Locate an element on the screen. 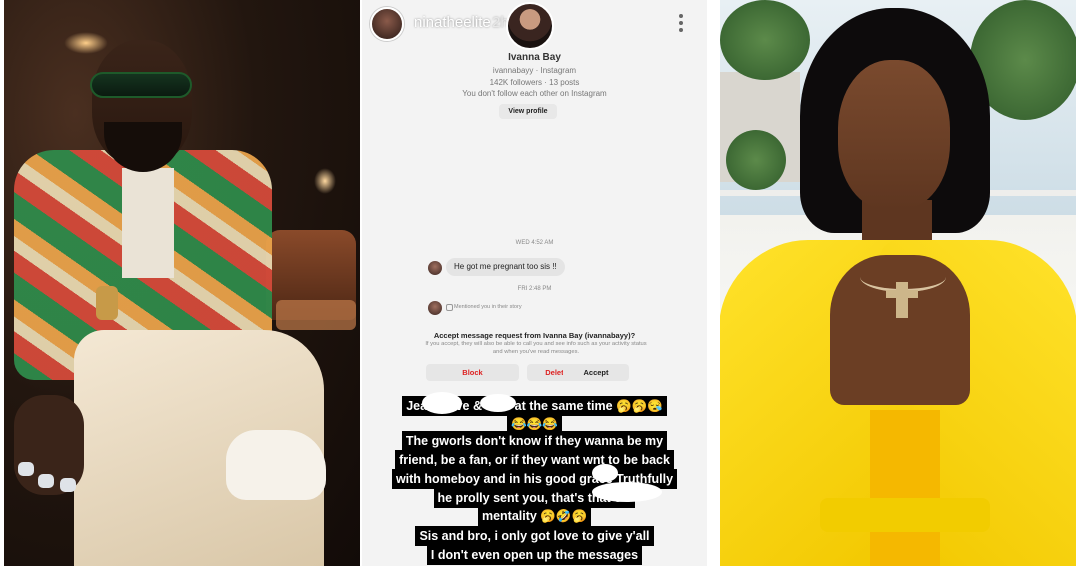  follow-status: You don't follow each other on Instagram is located at coordinates (534, 93).